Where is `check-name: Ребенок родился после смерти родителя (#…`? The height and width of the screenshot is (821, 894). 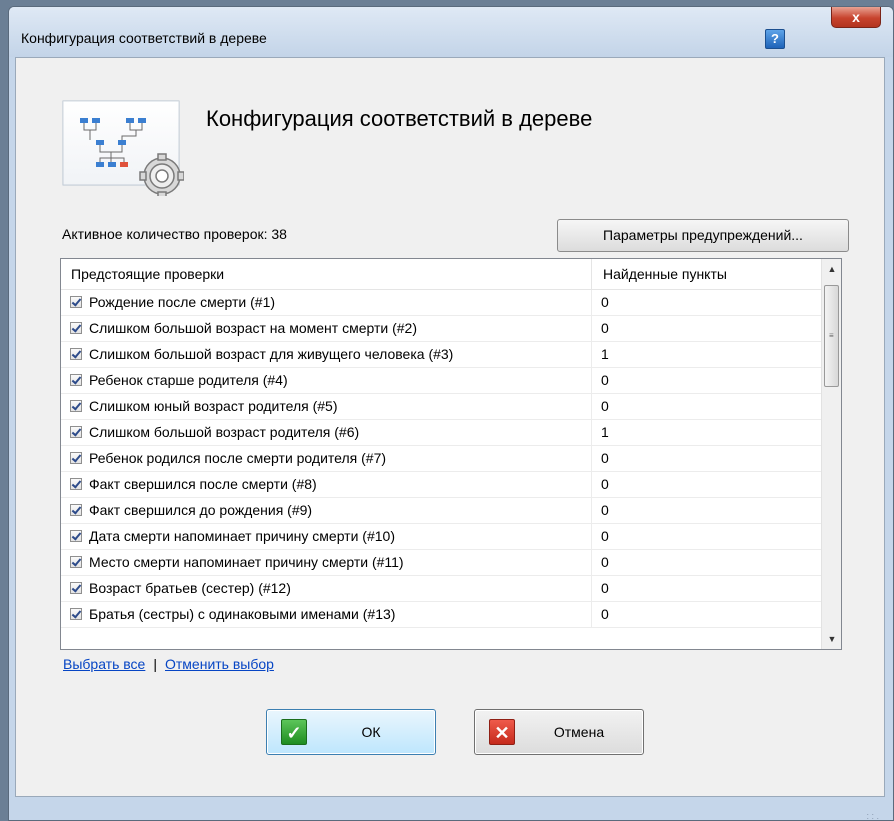 check-name: Ребенок родился после смерти родителя (#… is located at coordinates (238, 458).